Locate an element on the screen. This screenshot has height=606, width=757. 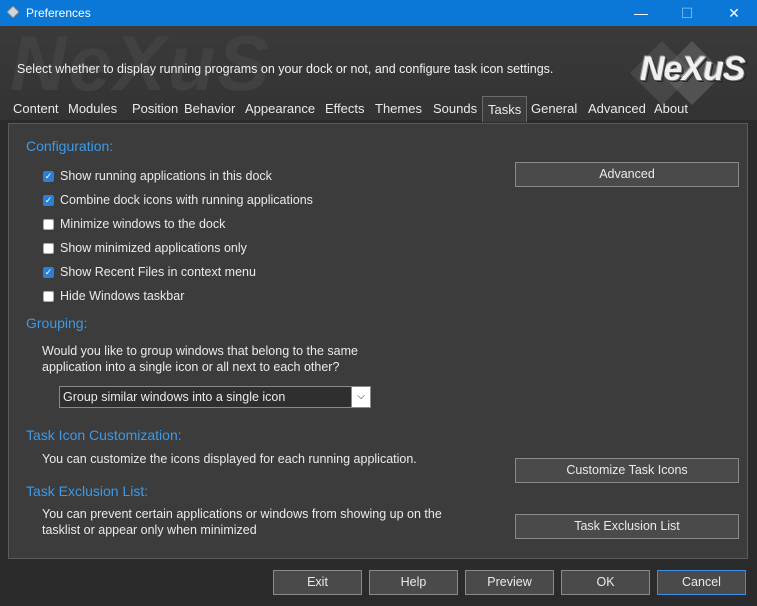
title-bar: Preferences — ☐ ✕ is located at coordinates (378, 13).